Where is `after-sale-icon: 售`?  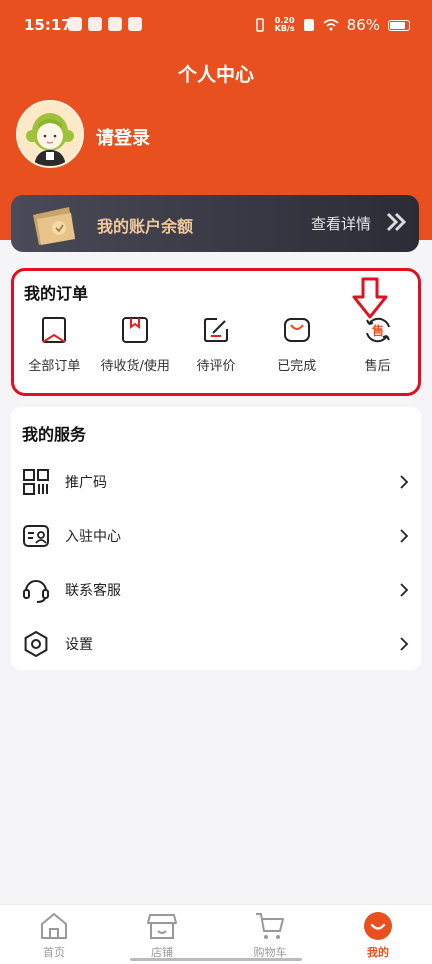
after-sale-icon: 售 is located at coordinates (377, 330).